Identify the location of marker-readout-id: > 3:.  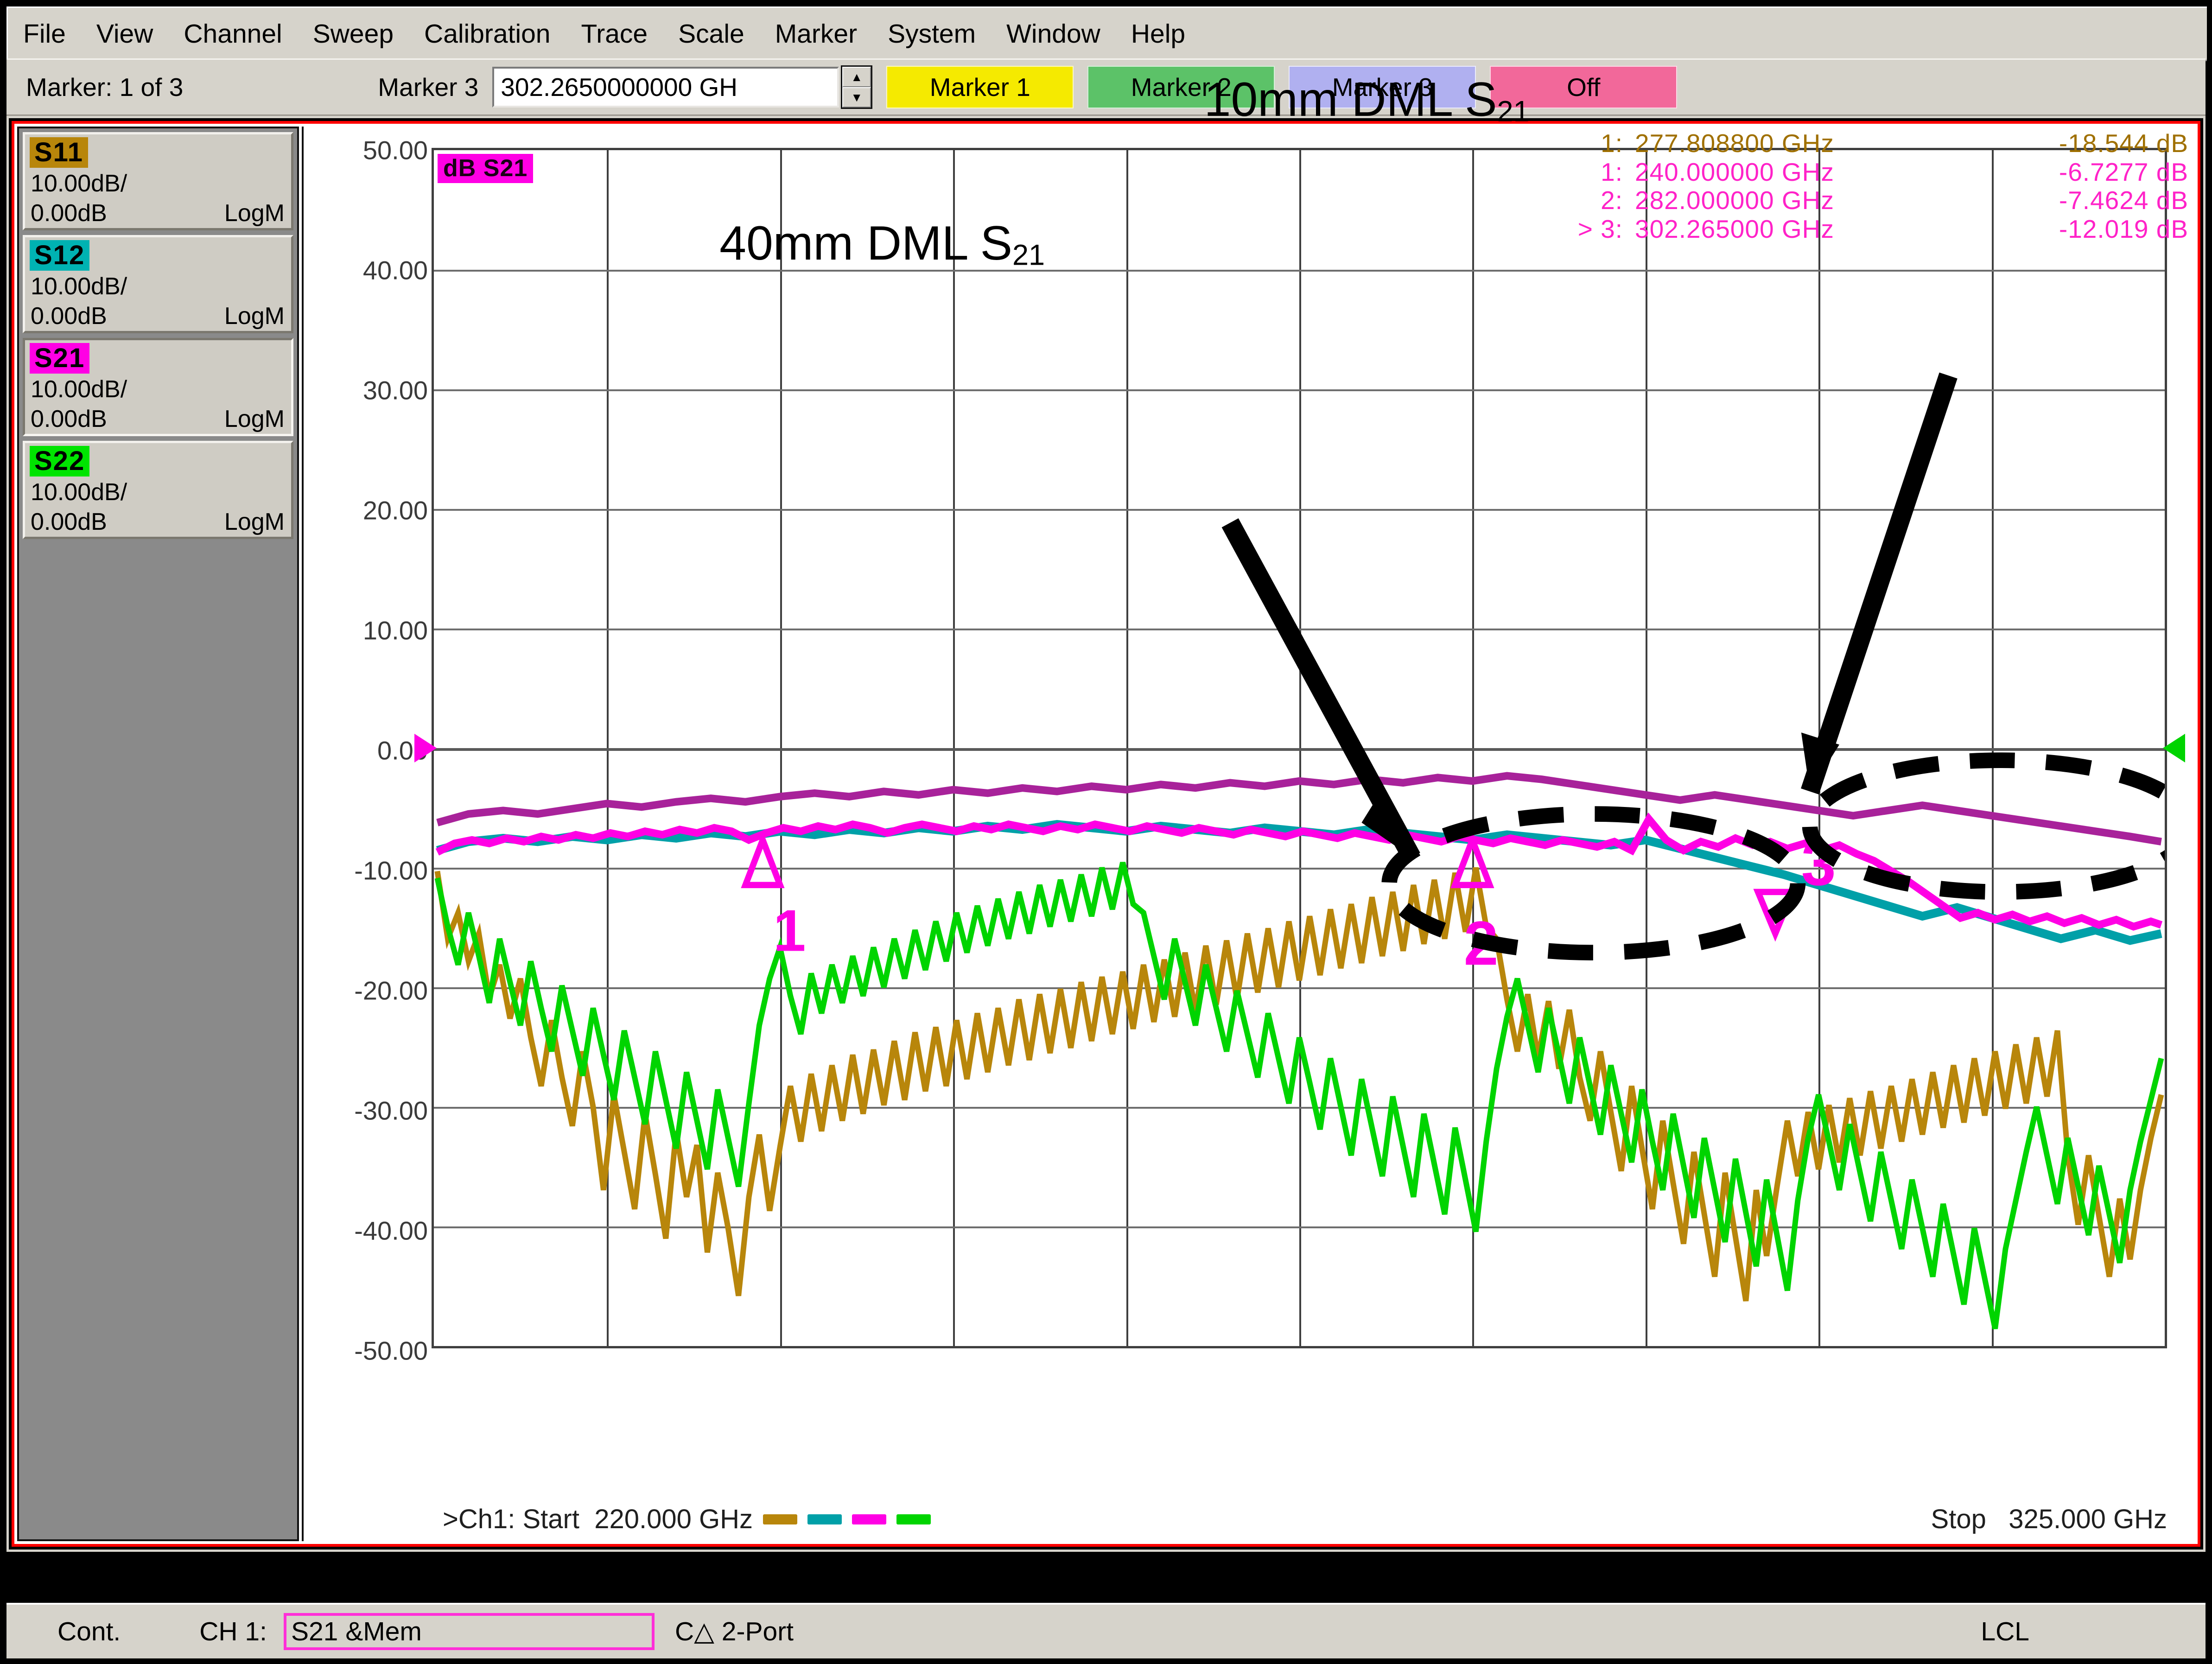
(1600, 228).